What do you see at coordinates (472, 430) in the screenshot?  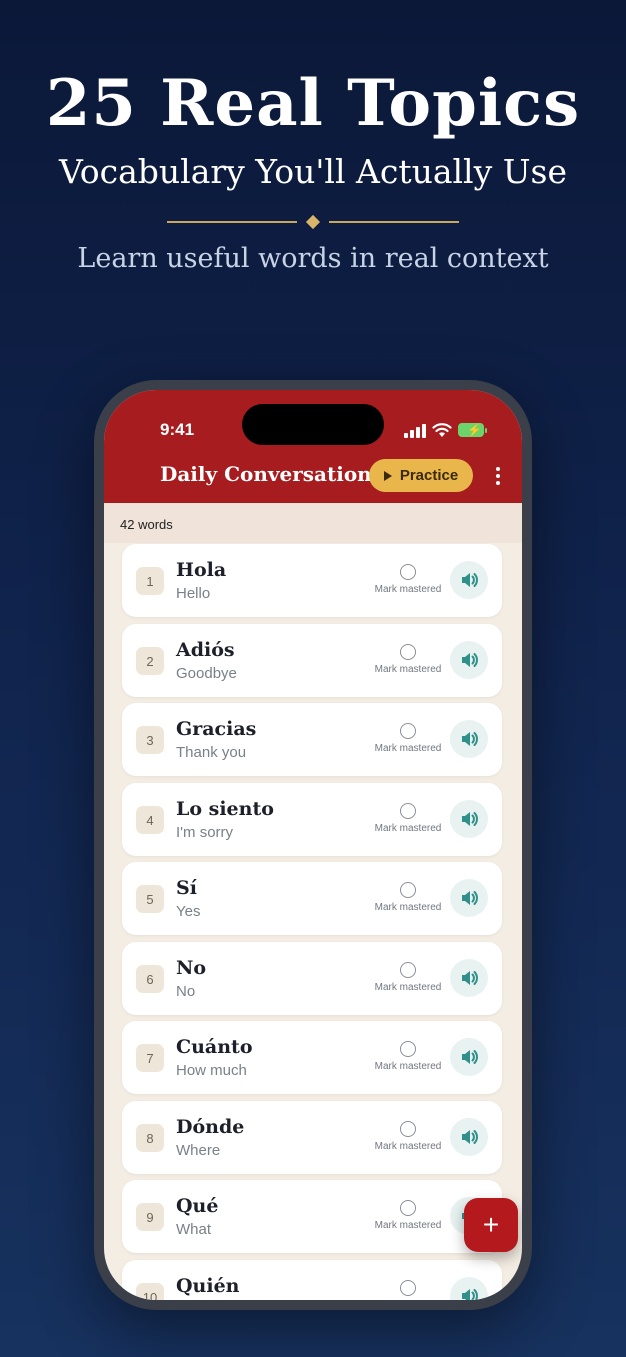 I see `battery-icon: ⚡` at bounding box center [472, 430].